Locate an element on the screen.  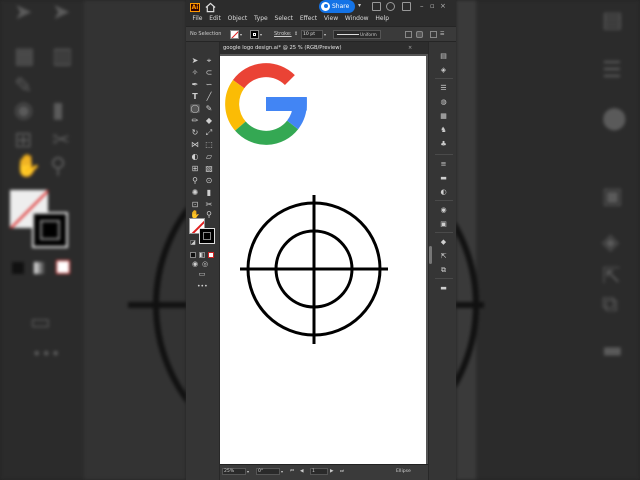
gradient-panel-icon: ▬ is located at coordinates (443, 178).